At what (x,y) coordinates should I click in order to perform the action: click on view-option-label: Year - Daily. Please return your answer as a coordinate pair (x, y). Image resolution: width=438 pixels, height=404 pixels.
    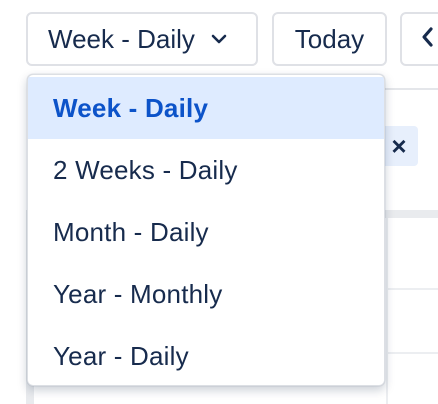
    Looking at the image, I should click on (121, 355).